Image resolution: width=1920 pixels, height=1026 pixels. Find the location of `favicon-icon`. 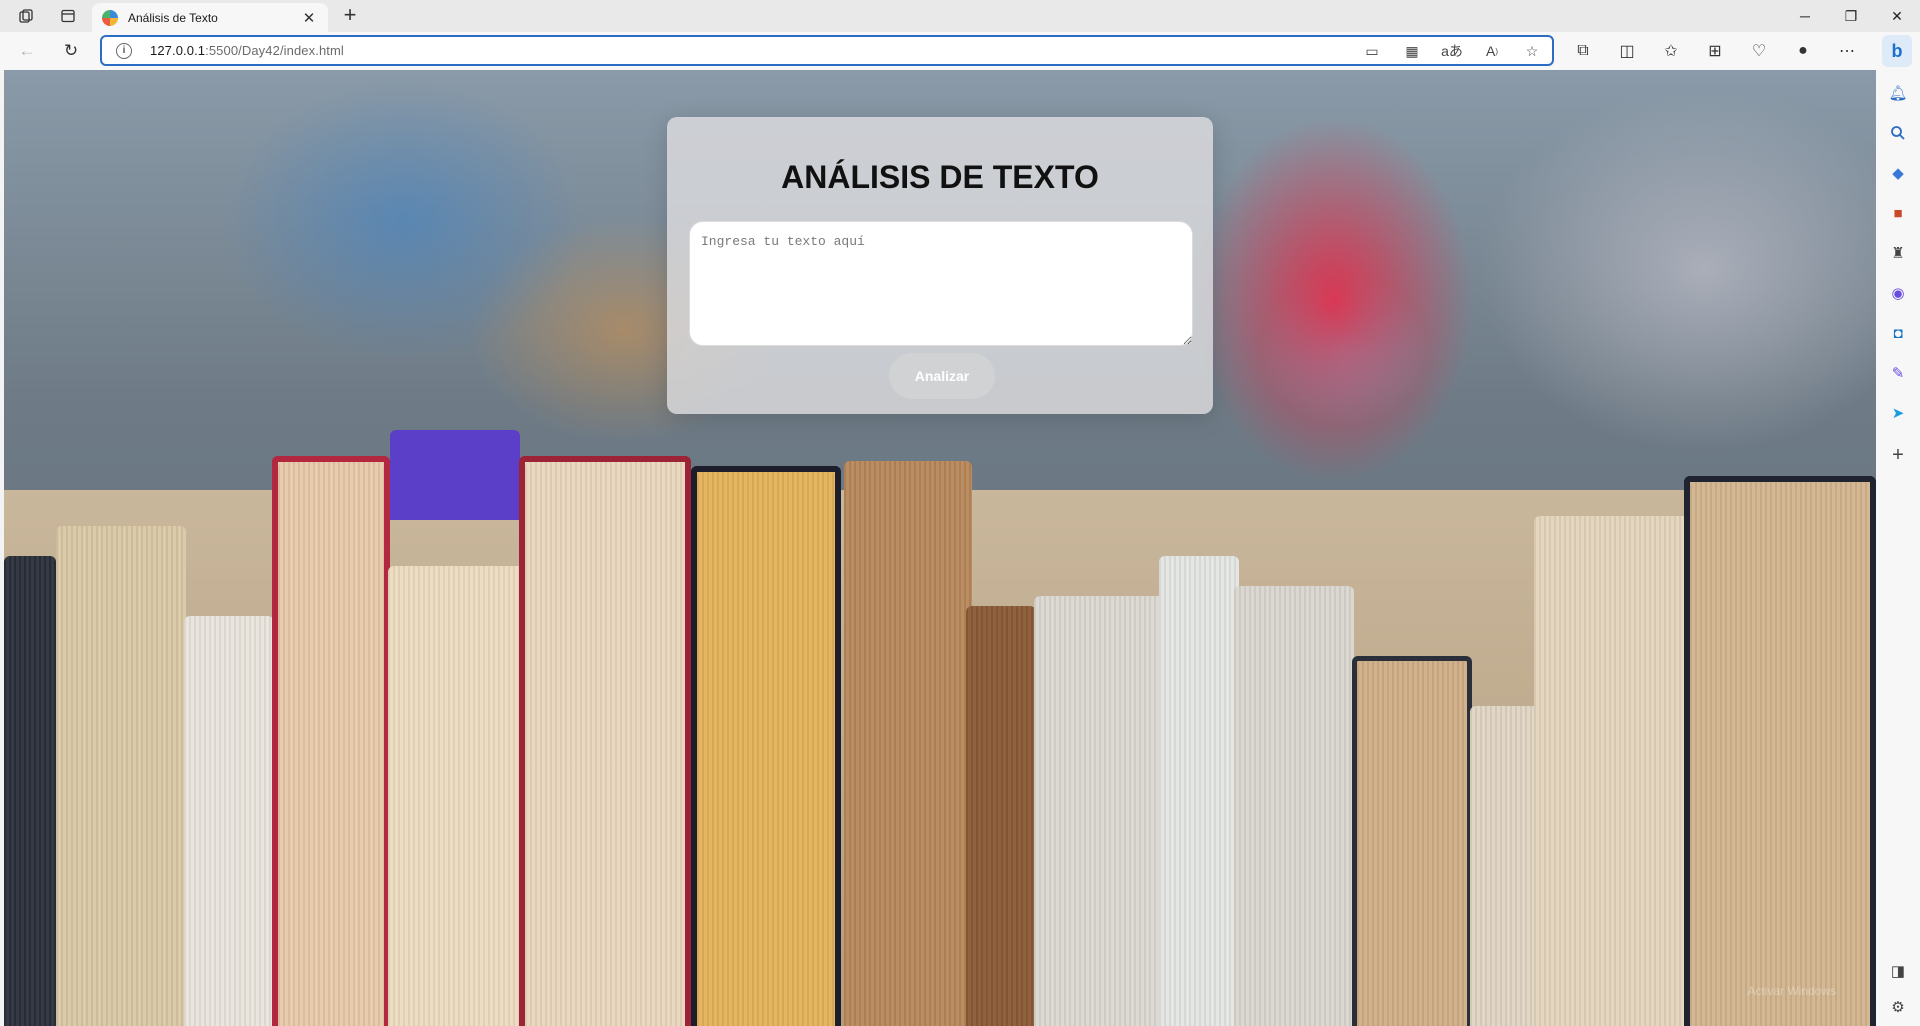

favicon-icon is located at coordinates (110, 17).